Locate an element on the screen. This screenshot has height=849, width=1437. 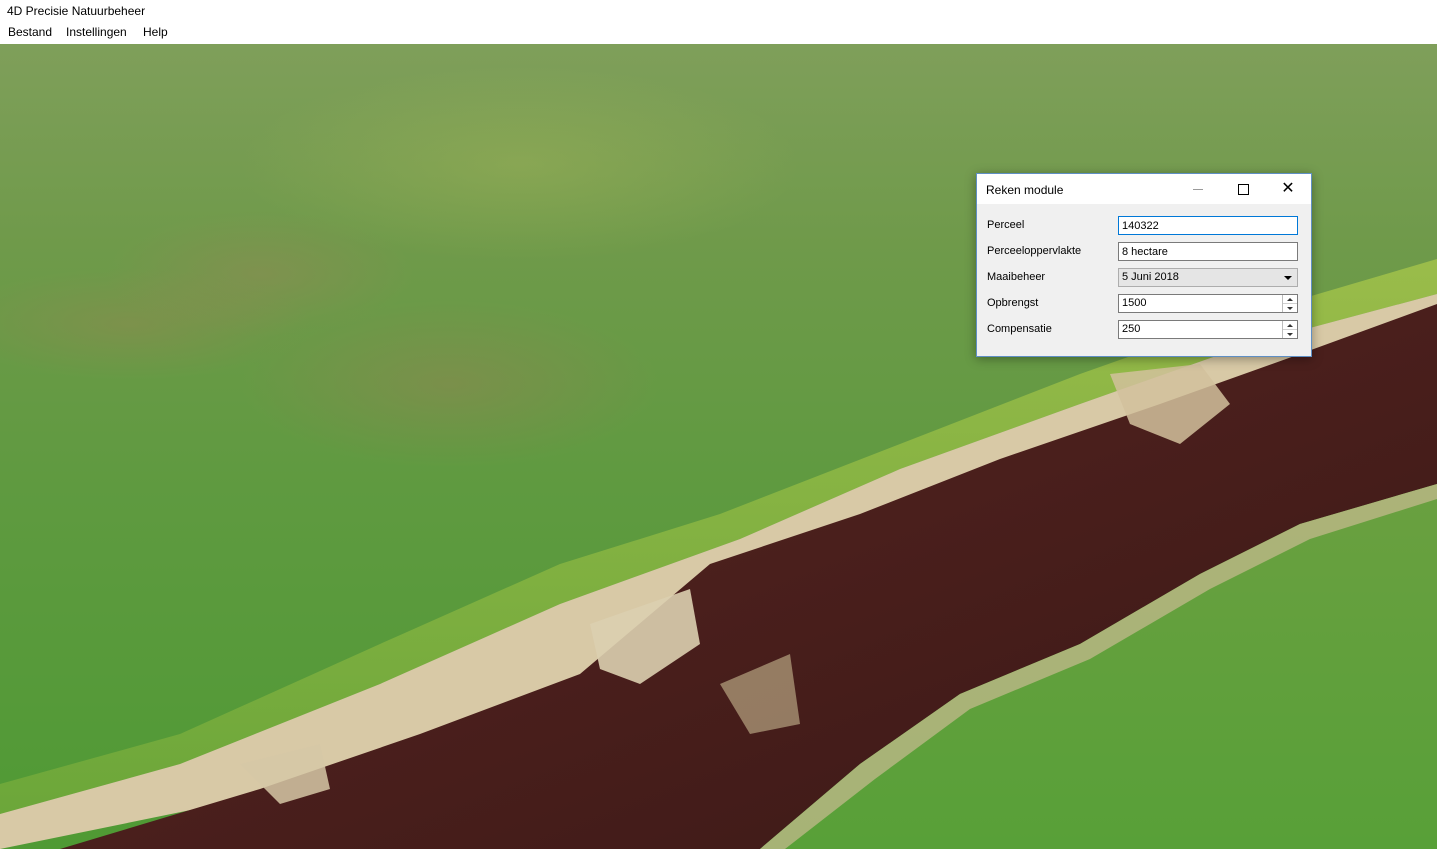
maximize-icon is located at coordinates (1243, 189).